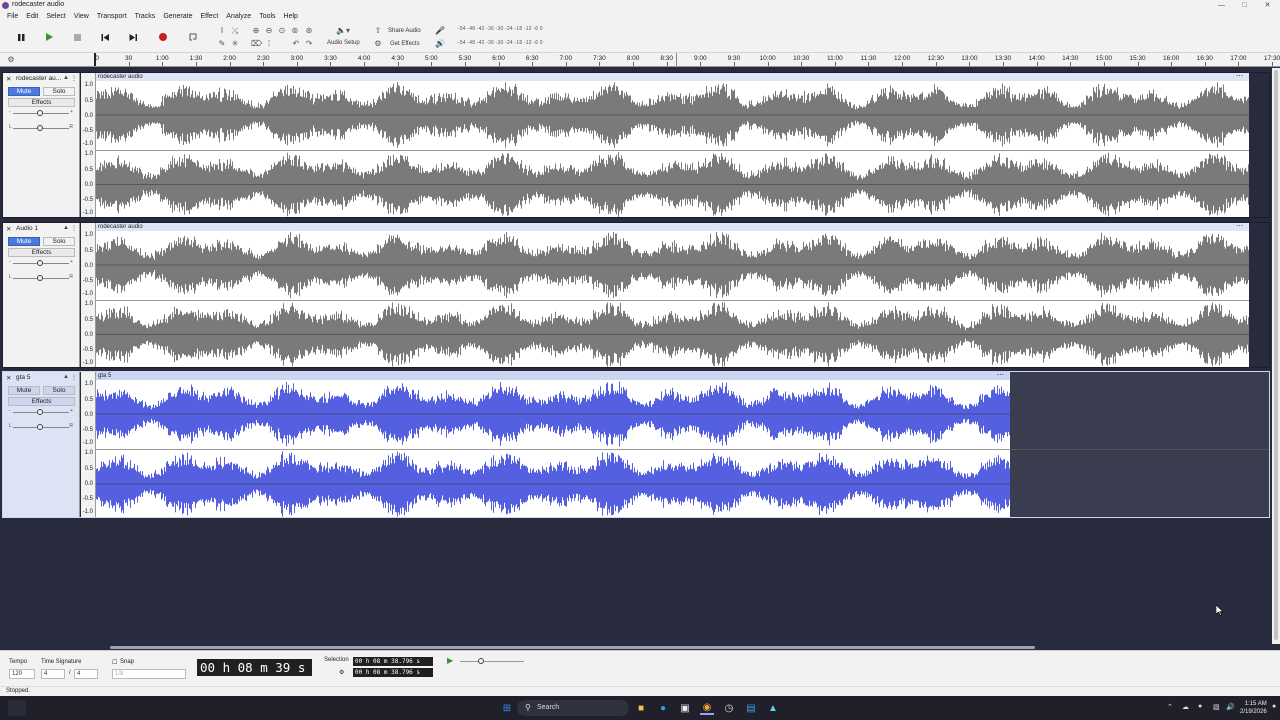 This screenshot has height=720, width=1280. What do you see at coordinates (707, 708) in the screenshot?
I see `audacity-taskbar-icon: ◉` at bounding box center [707, 708].